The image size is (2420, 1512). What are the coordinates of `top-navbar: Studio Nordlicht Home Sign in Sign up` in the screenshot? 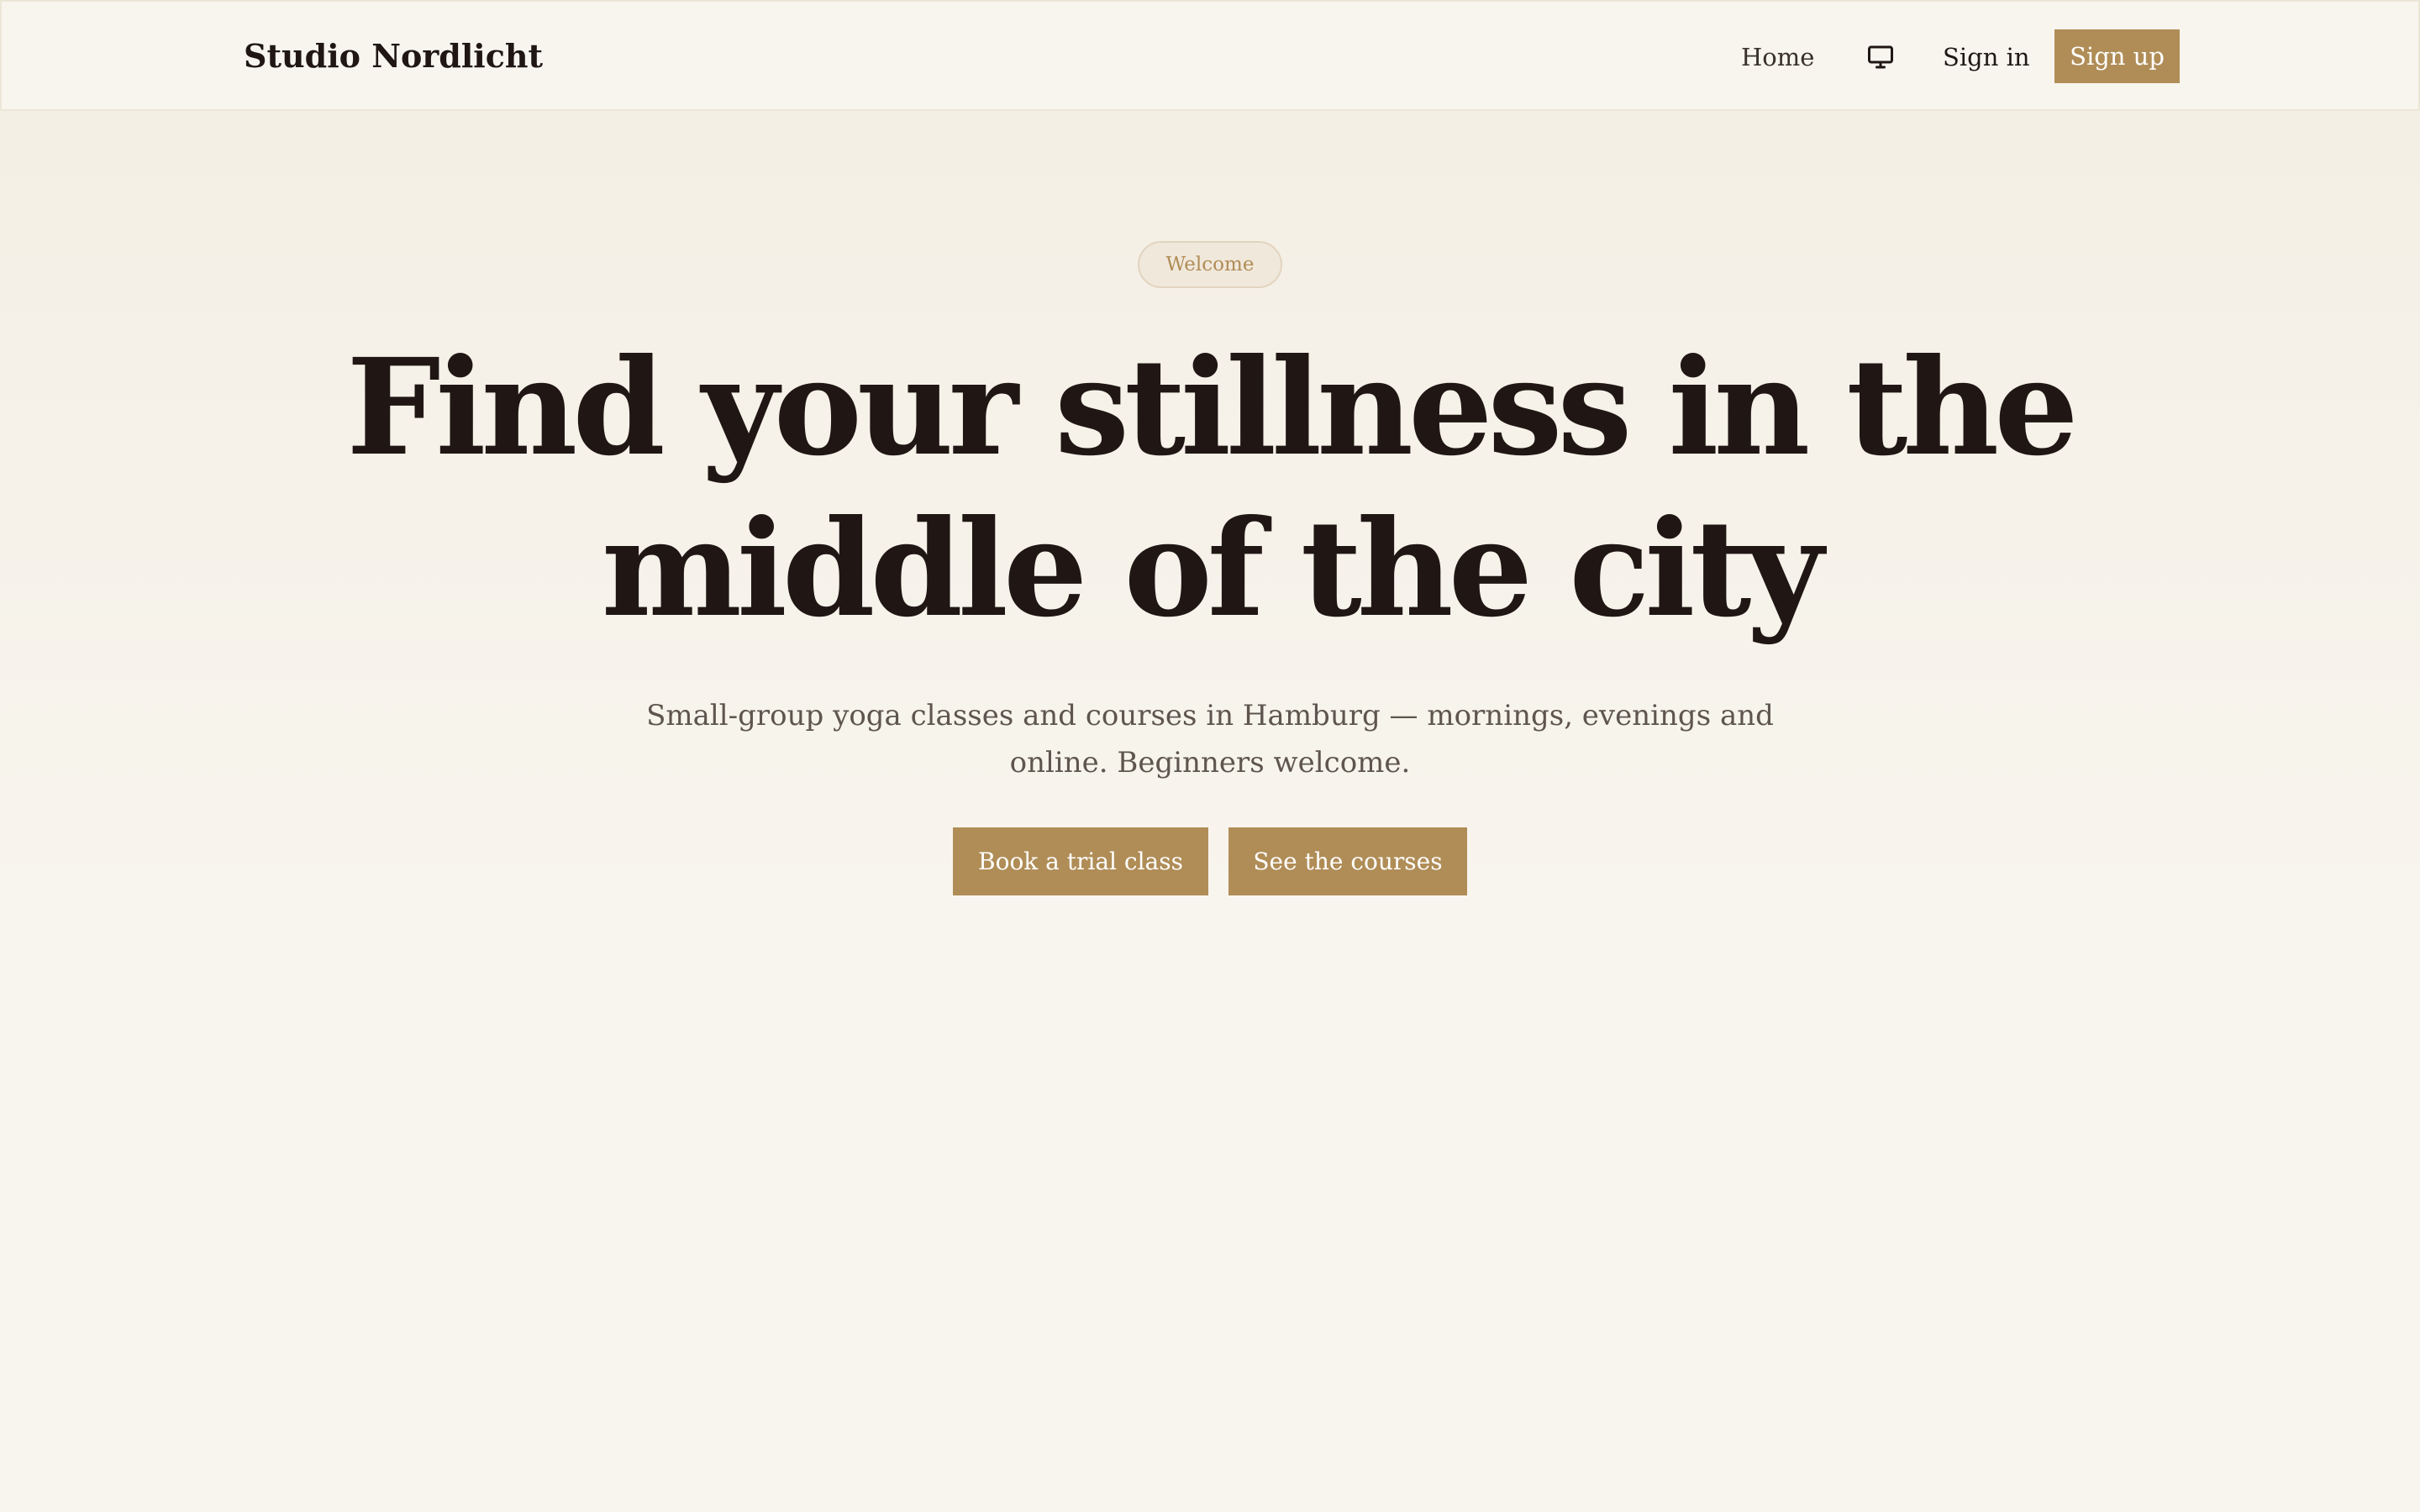 It's located at (1210, 55).